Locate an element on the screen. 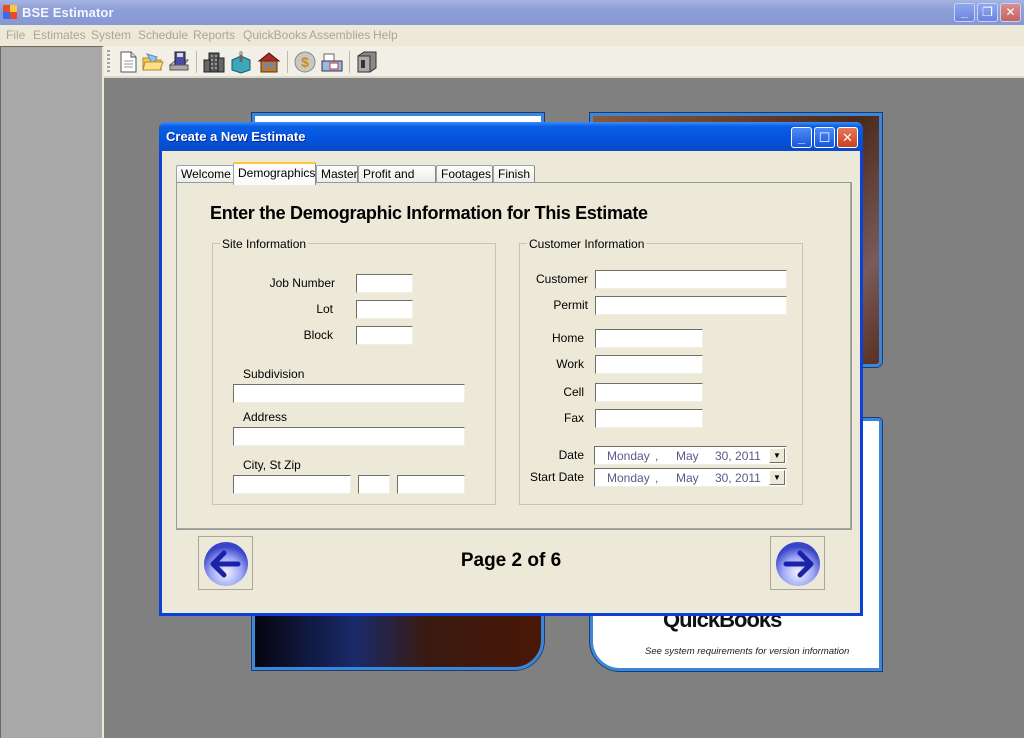 The height and width of the screenshot is (738, 1024). save-disk-icon is located at coordinates (179, 62).